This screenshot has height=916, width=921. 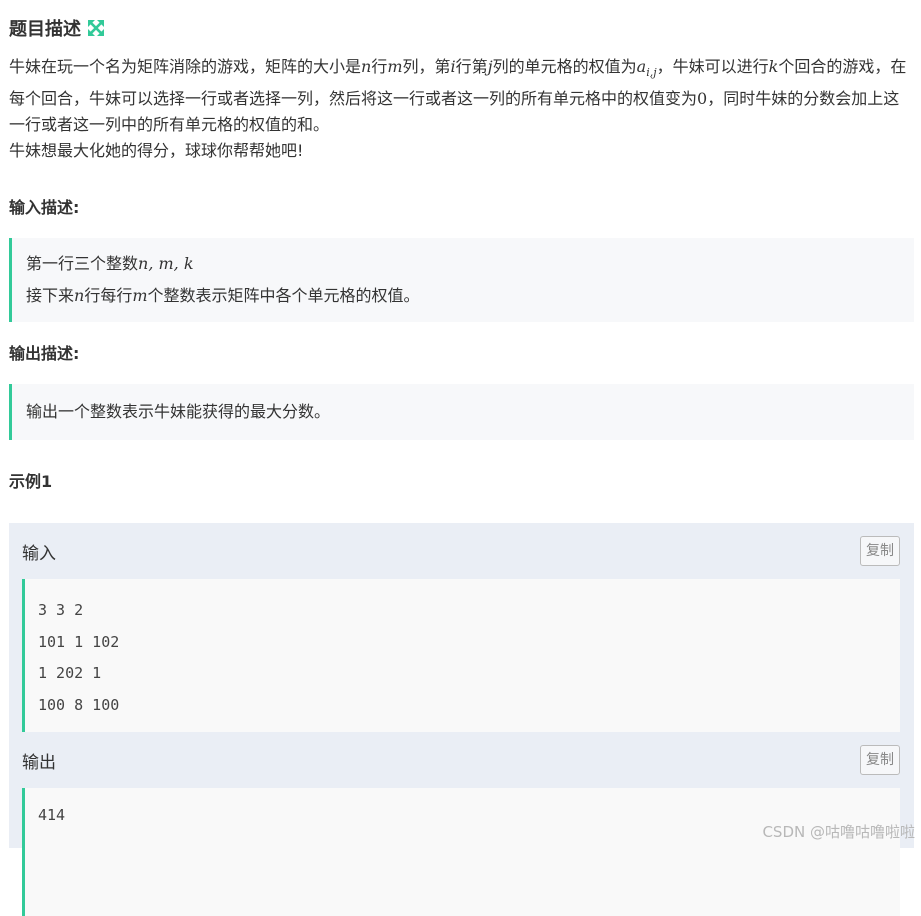 What do you see at coordinates (461, 412) in the screenshot?
I see `output-description-block: 输出一个整数表示牛妹能获得的最大分数。` at bounding box center [461, 412].